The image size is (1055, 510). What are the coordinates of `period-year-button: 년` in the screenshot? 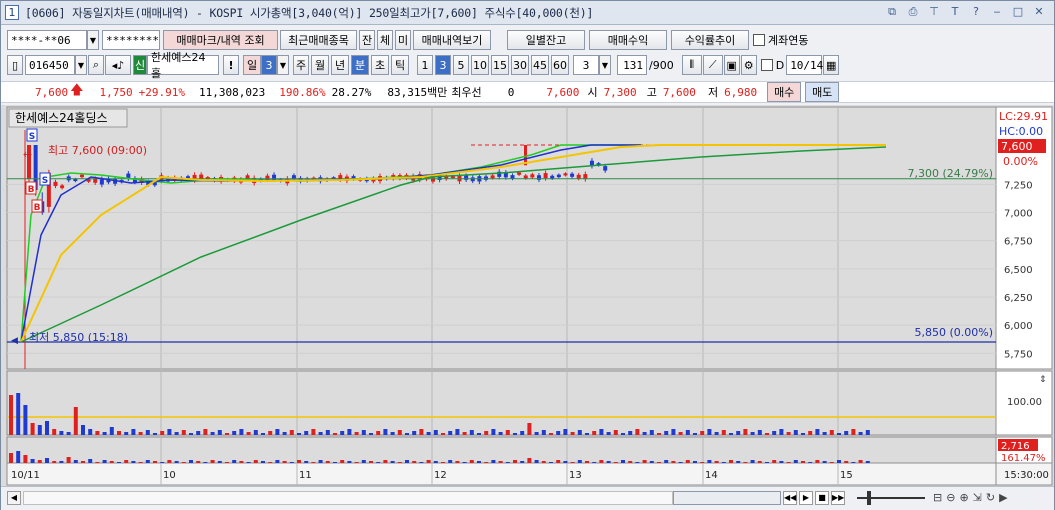 It's located at (340, 65).